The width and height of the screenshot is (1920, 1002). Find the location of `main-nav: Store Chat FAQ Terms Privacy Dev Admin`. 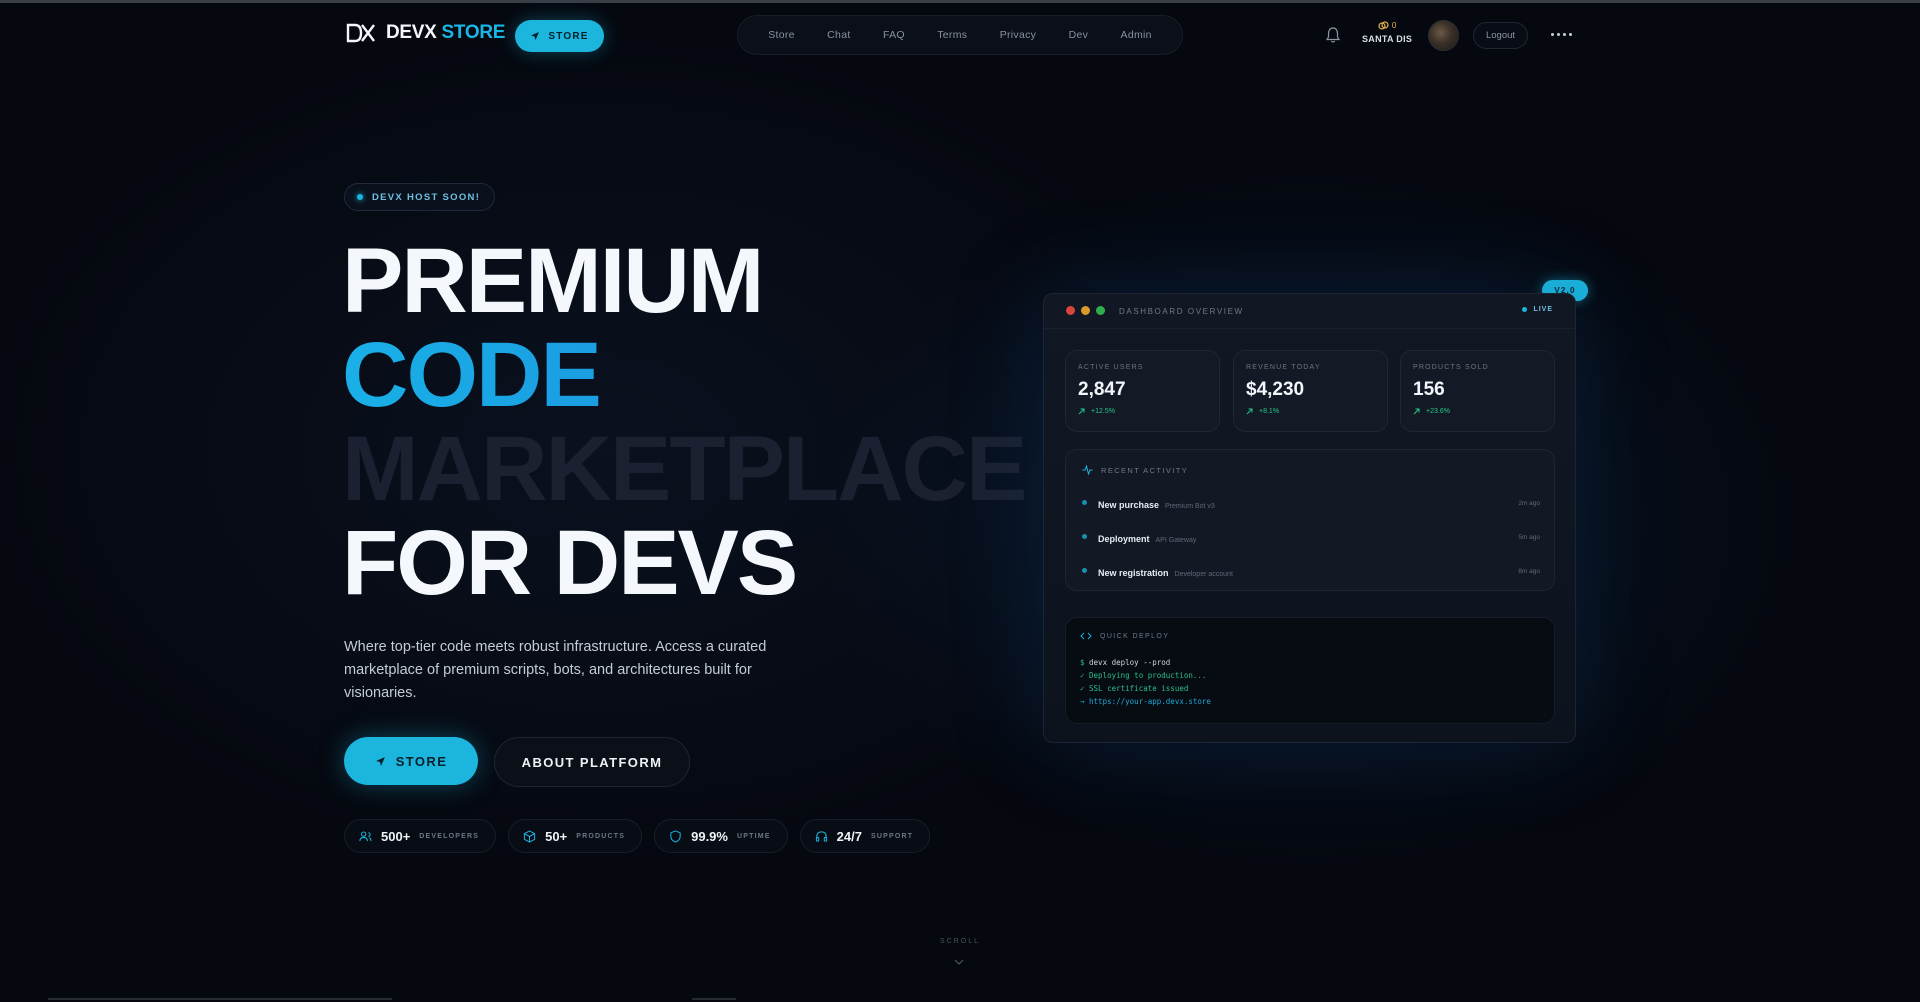

main-nav: Store Chat FAQ Terms Privacy Dev Admin is located at coordinates (960, 35).